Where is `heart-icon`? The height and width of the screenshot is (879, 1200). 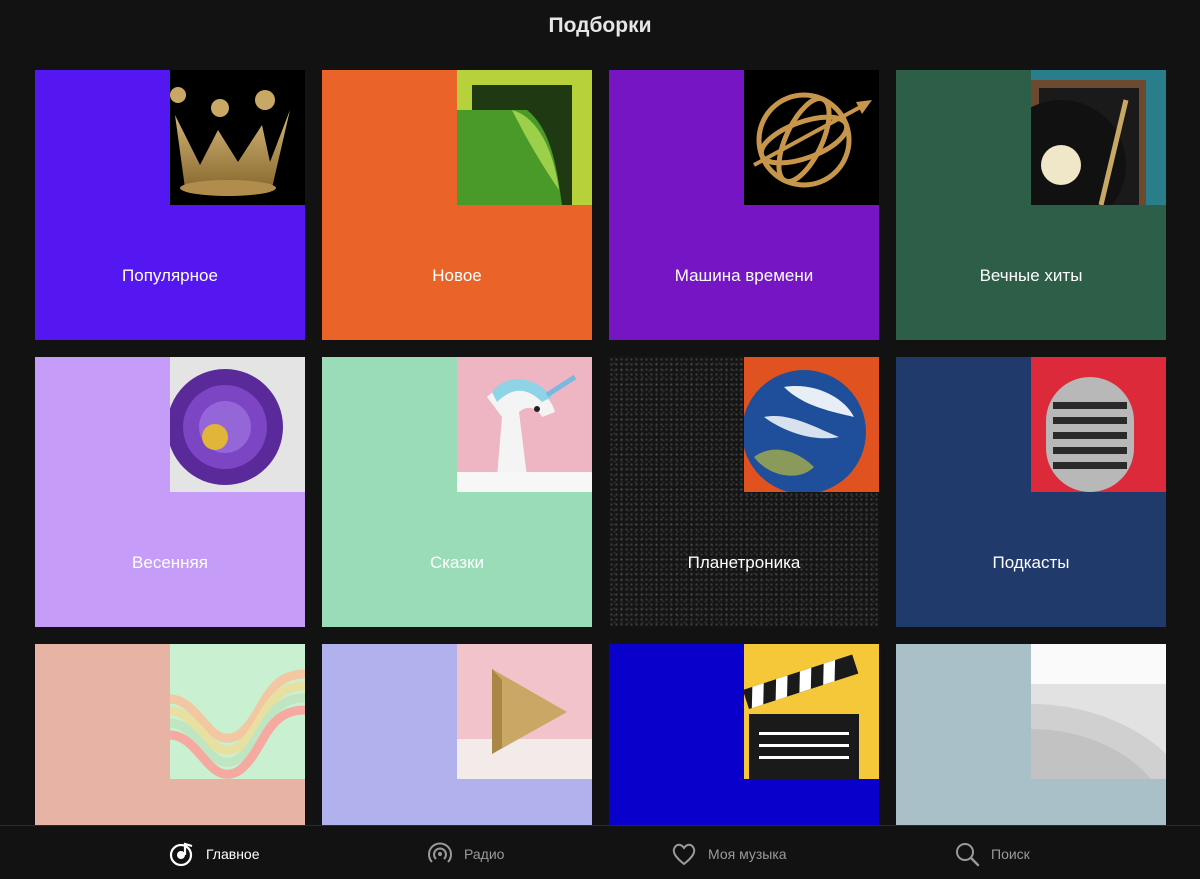 heart-icon is located at coordinates (684, 854).